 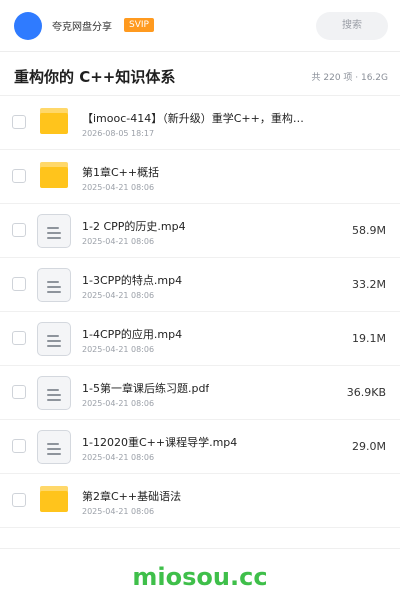 I want to click on file-size: 29.0M, so click(x=369, y=446).